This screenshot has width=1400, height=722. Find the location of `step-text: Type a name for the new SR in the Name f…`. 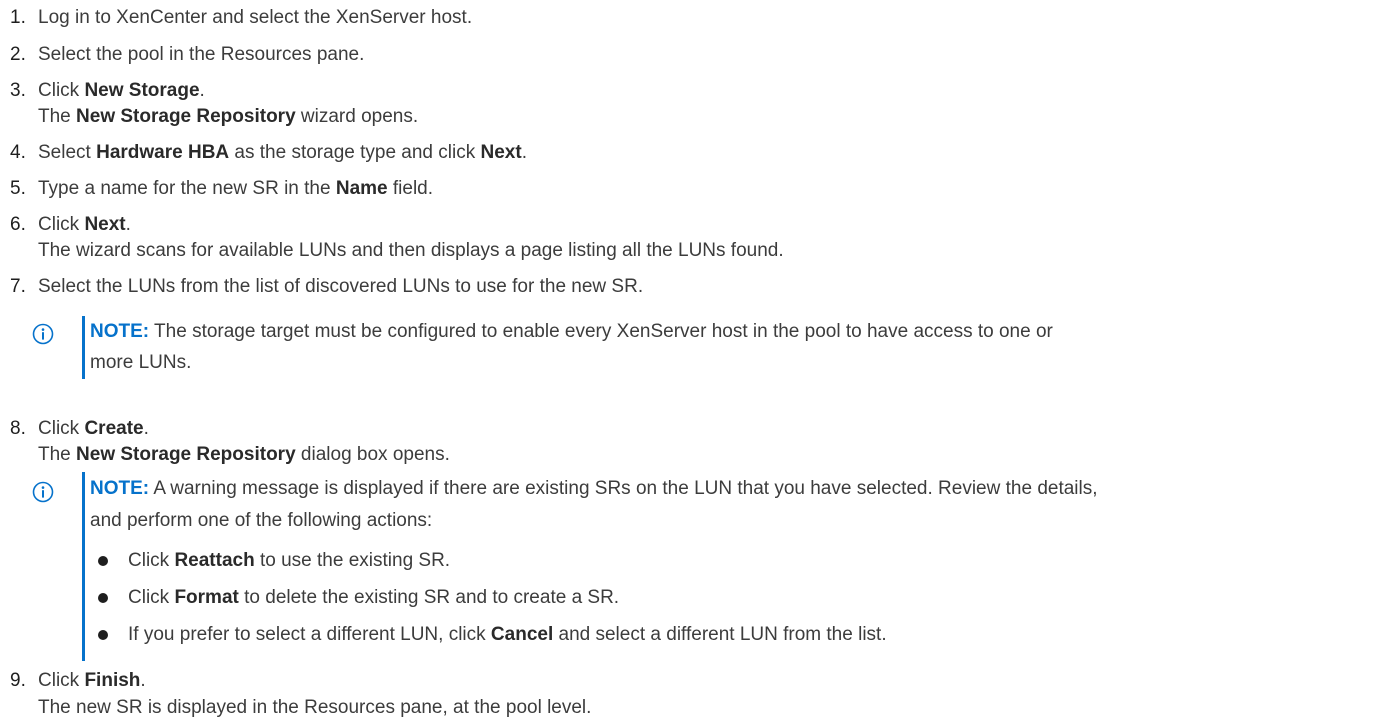

step-text: Type a name for the new SR in the Name f… is located at coordinates (235, 189).